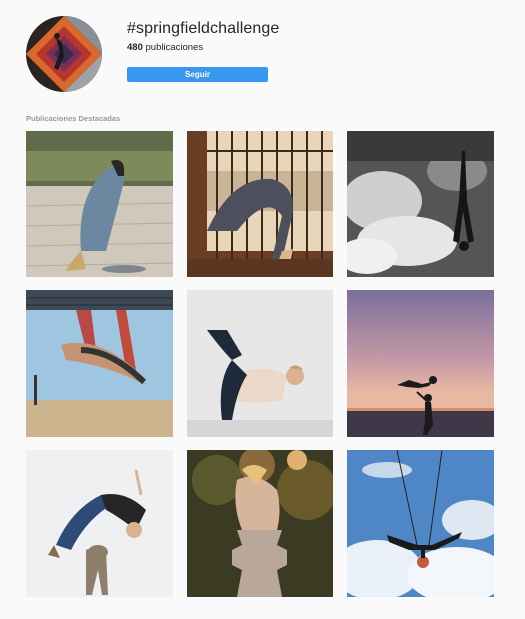  I want to click on hashtag-avatar, so click(64, 54).